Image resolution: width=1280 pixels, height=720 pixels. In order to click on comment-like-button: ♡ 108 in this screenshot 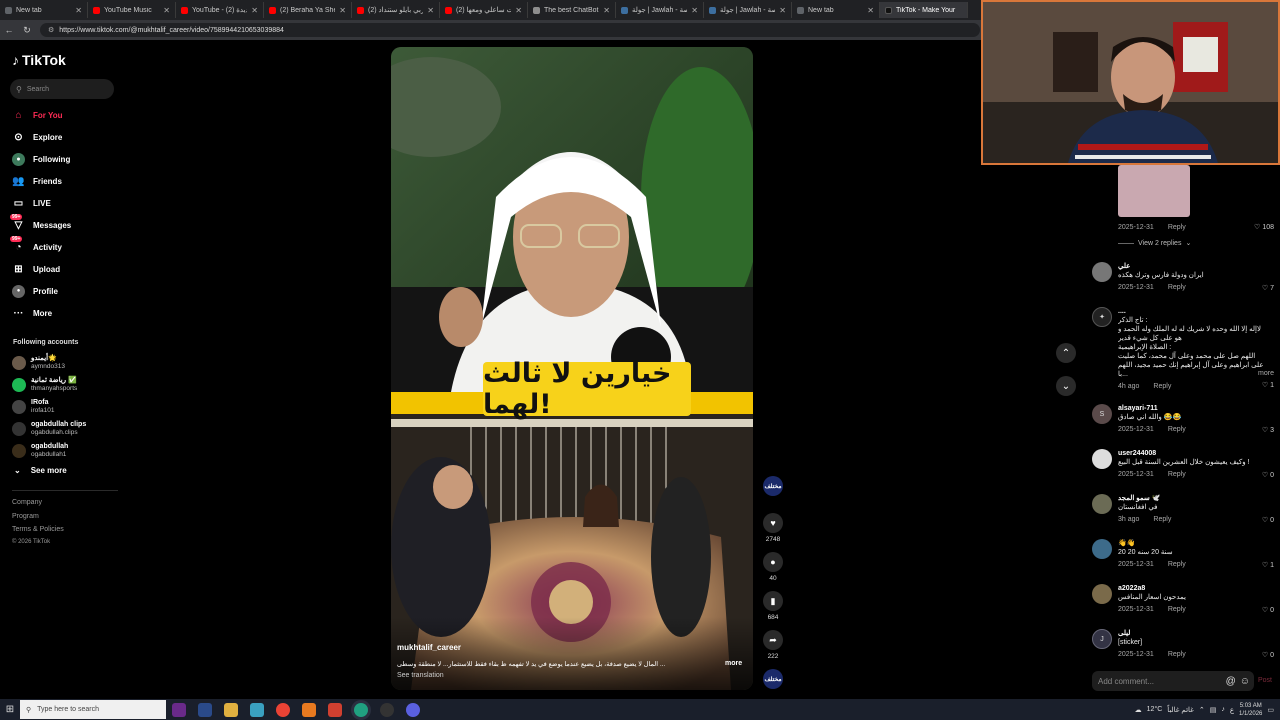, I will do `click(1264, 227)`.